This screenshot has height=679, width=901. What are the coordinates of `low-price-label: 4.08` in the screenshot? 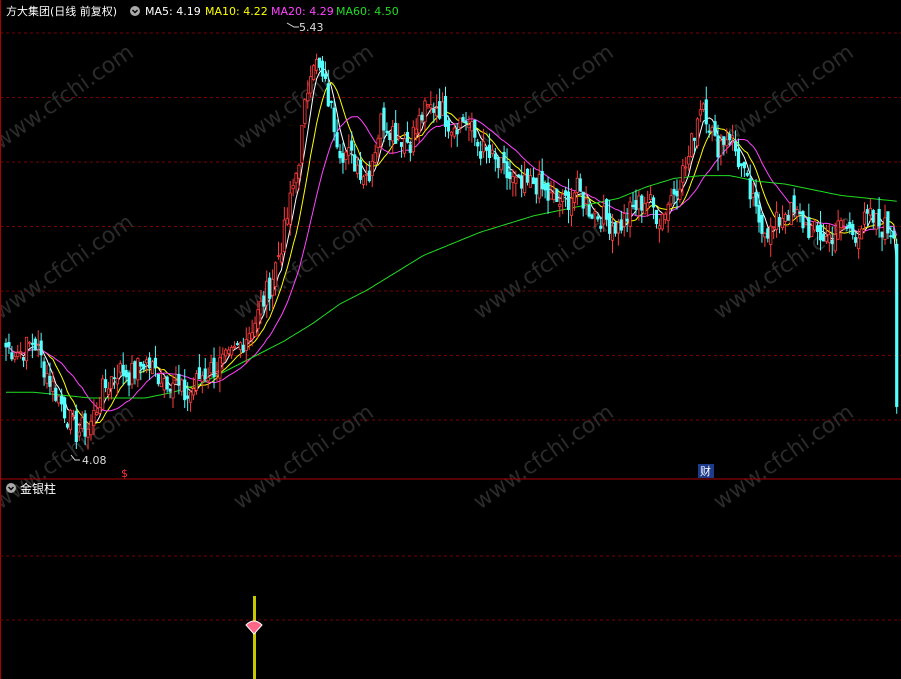 It's located at (94, 460).